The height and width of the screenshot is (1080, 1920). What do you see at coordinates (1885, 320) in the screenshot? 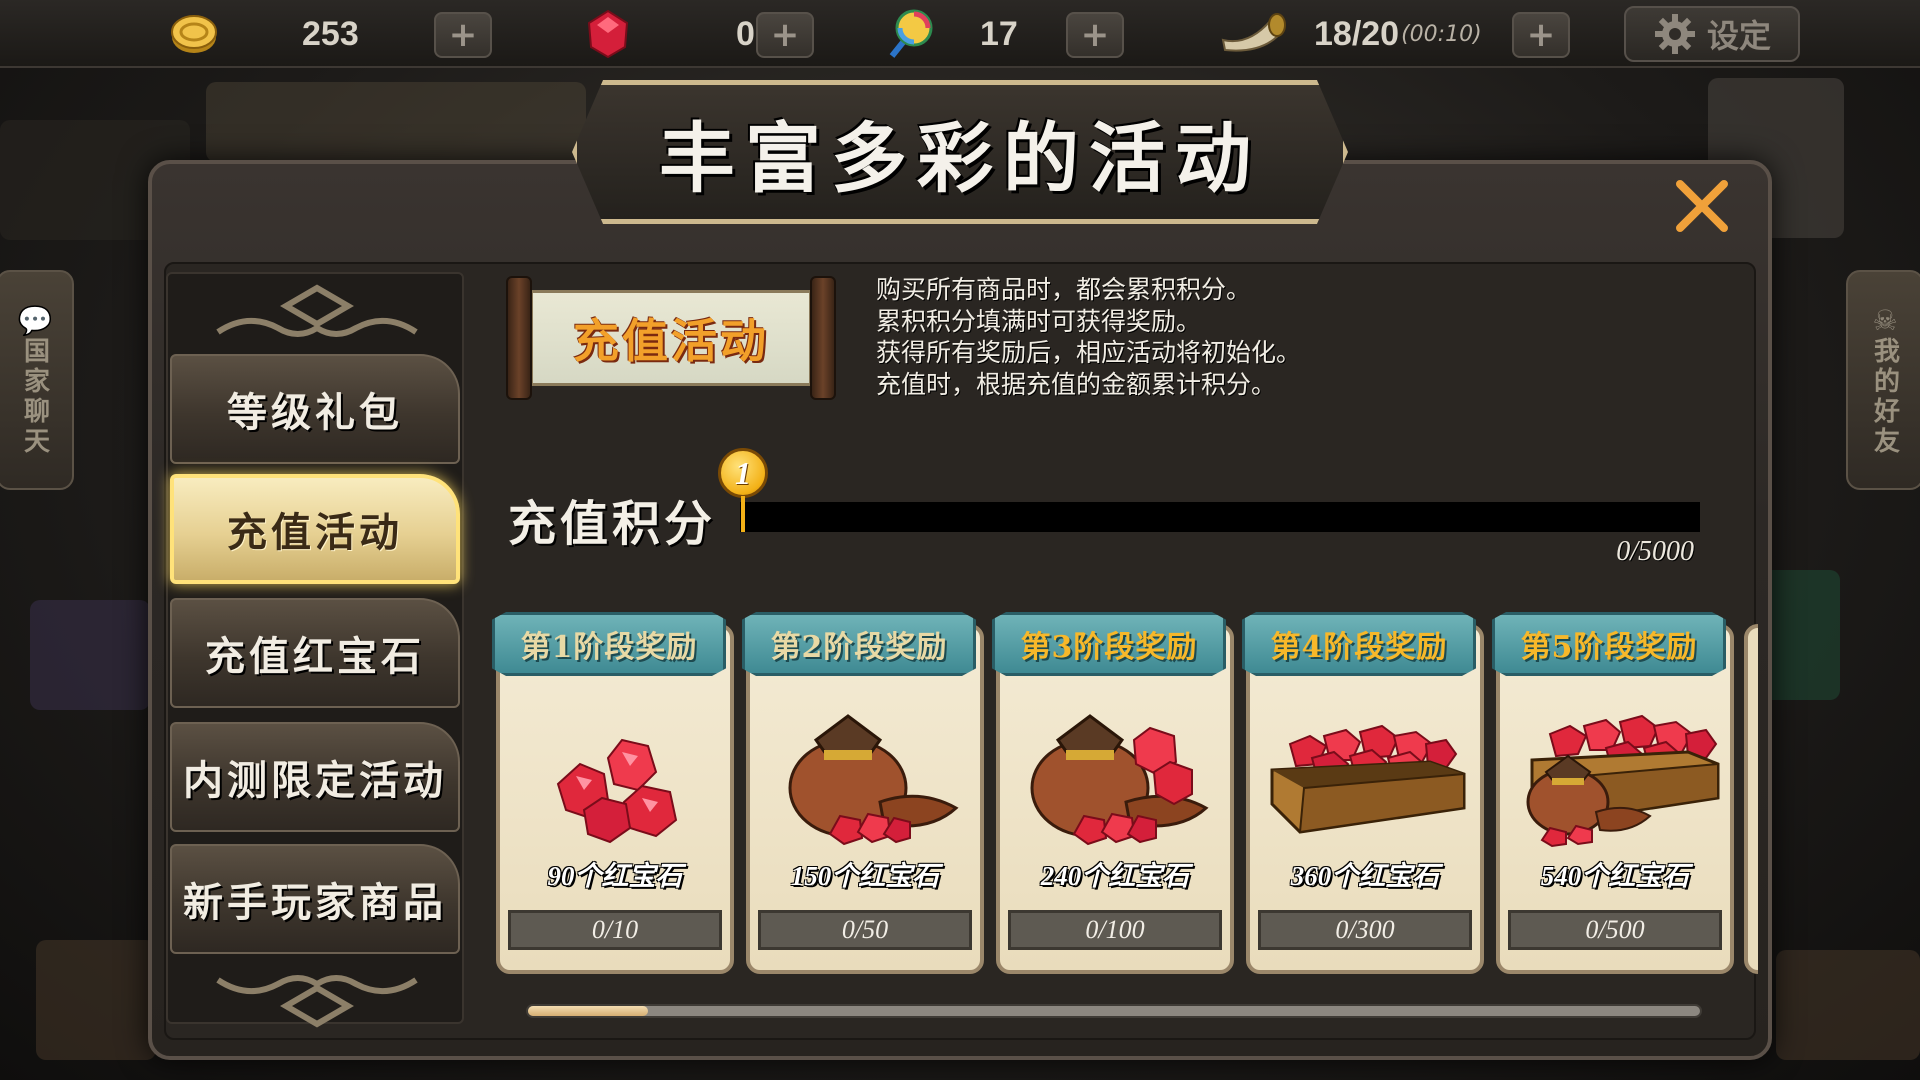
I see `skull-icon: ☠` at bounding box center [1885, 320].